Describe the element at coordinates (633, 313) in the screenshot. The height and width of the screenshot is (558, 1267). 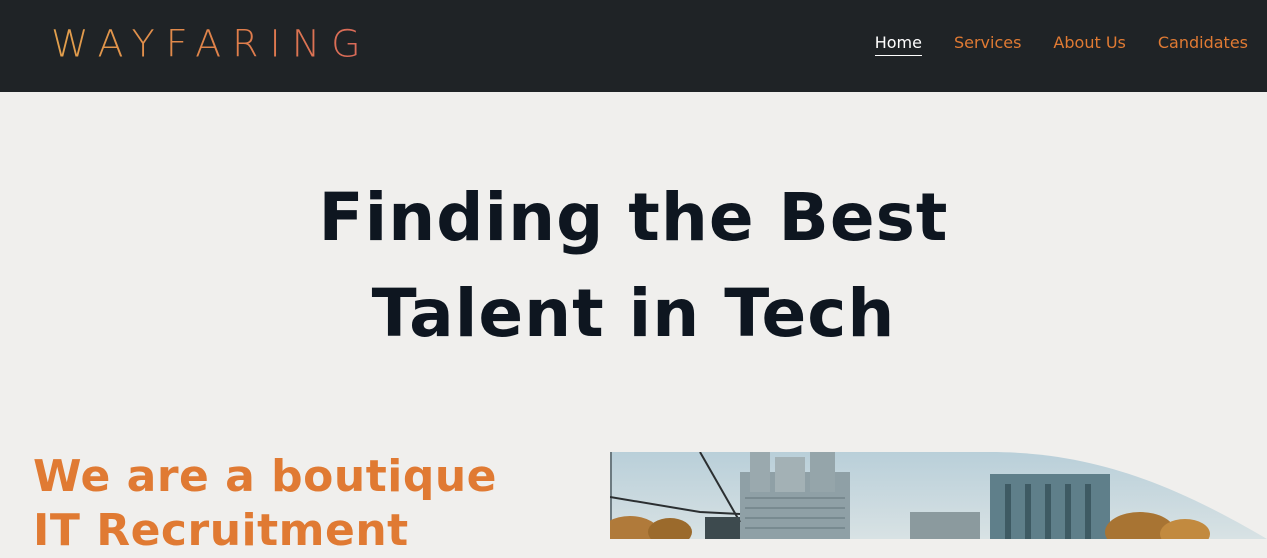
I see `hero-title-line-2: Talent in Tech` at that location.